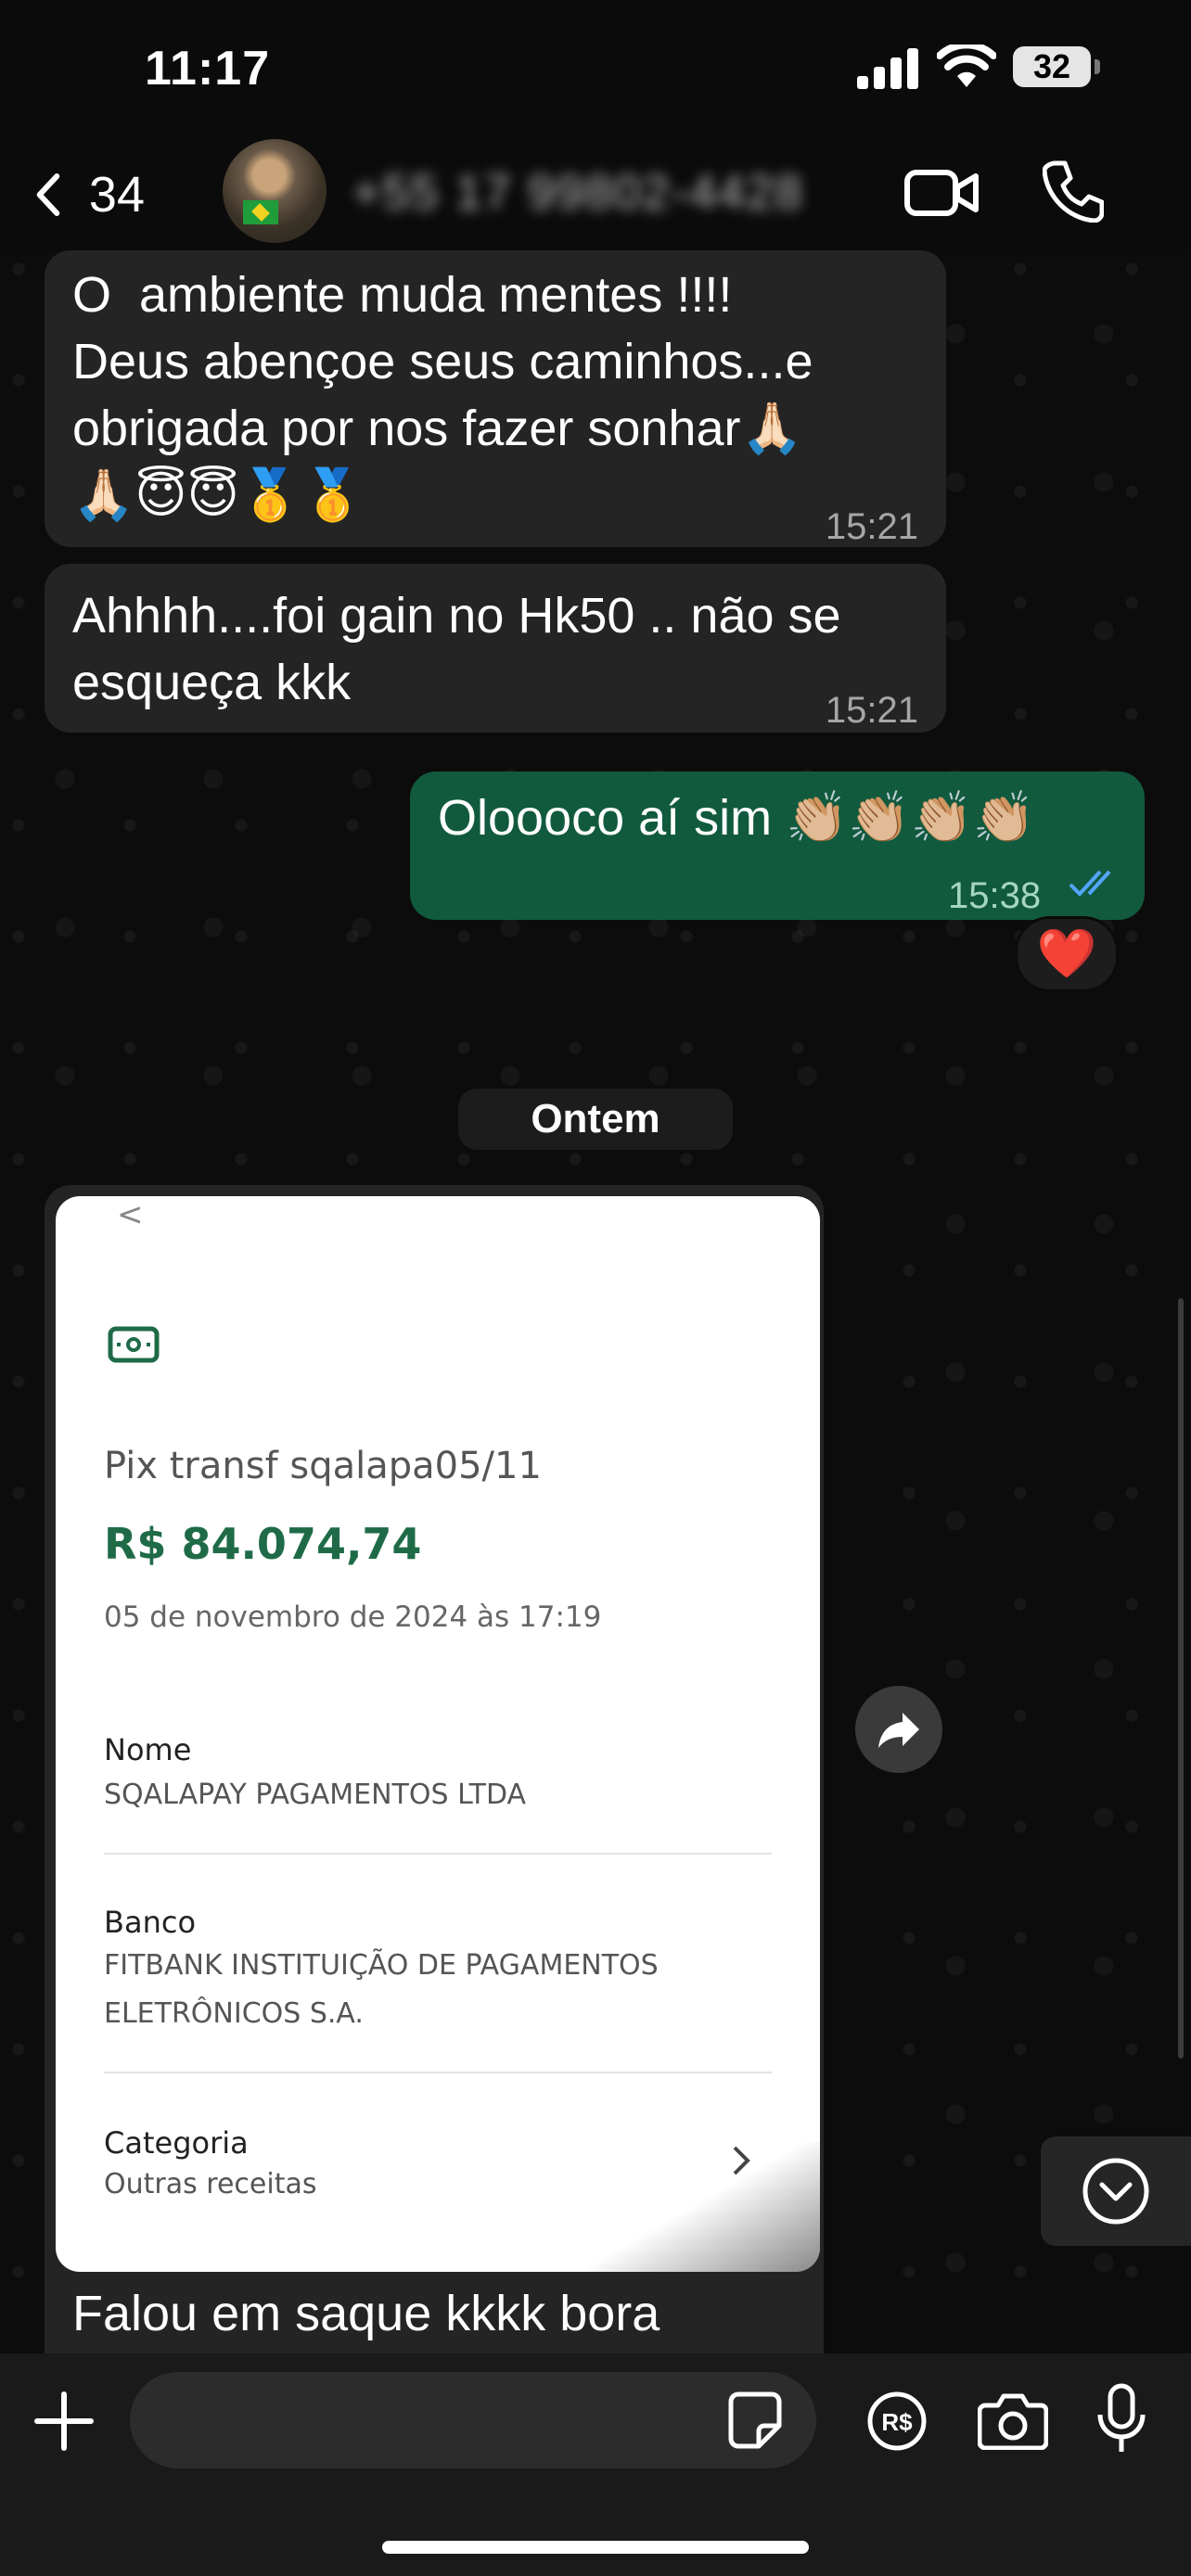 The image size is (1191, 2576). I want to click on phone-icon, so click(1073, 191).